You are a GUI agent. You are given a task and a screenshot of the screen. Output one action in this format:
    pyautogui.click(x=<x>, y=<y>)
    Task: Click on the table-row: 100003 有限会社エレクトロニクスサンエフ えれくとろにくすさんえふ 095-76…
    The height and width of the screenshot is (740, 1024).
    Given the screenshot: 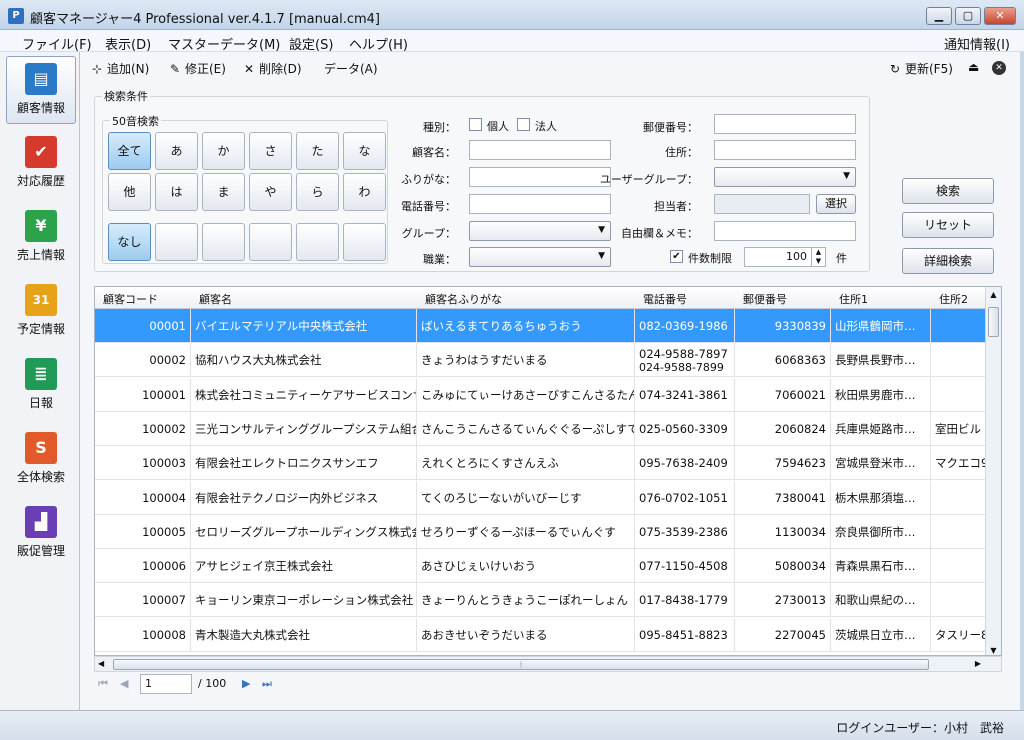 What is the action you would take?
    pyautogui.click(x=541, y=463)
    